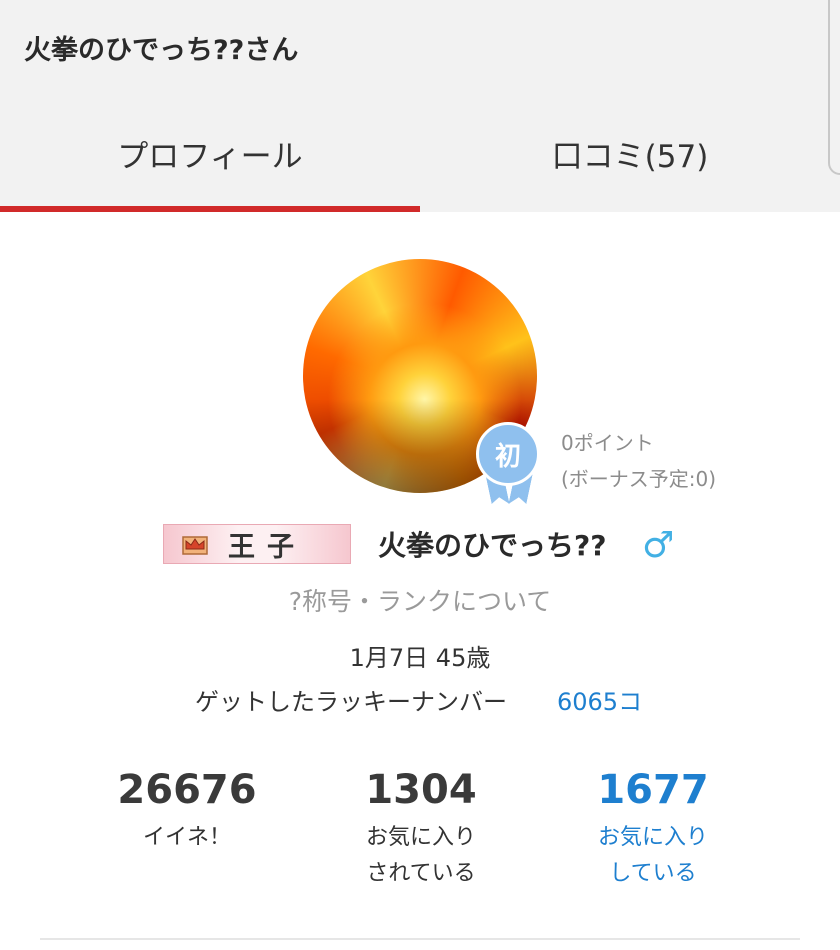 This screenshot has width=840, height=950. What do you see at coordinates (639, 479) in the screenshot?
I see `bonus-label: (ボーナス予定:0)` at bounding box center [639, 479].